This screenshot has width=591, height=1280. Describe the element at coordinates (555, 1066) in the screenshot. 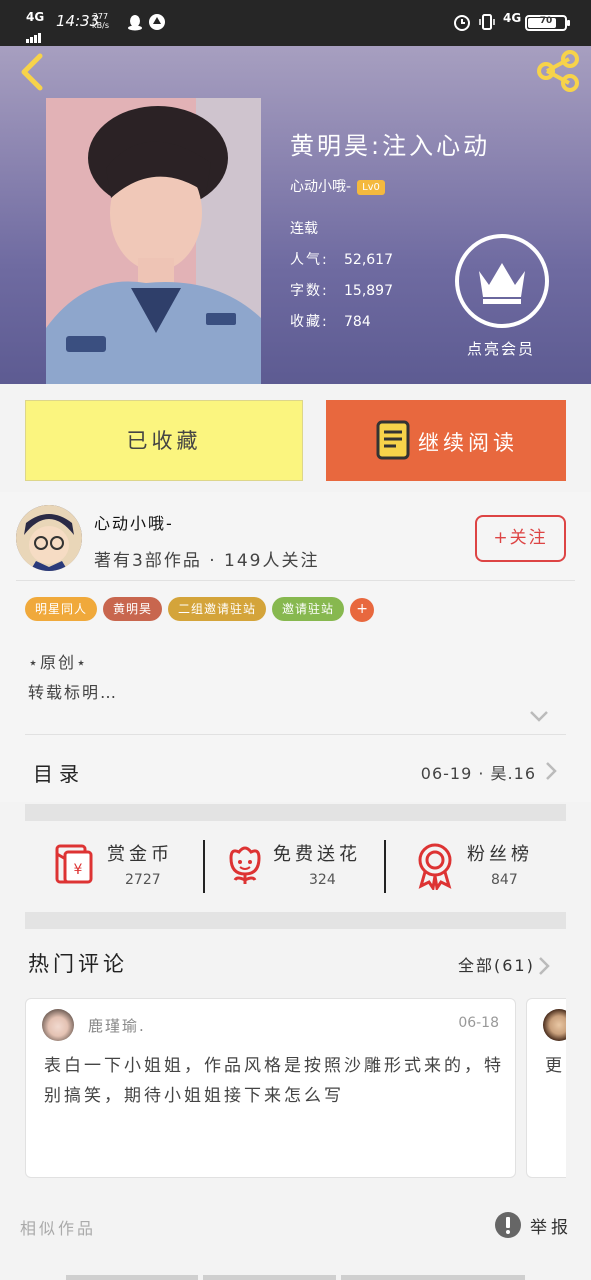

I see `comment-text: 更` at that location.